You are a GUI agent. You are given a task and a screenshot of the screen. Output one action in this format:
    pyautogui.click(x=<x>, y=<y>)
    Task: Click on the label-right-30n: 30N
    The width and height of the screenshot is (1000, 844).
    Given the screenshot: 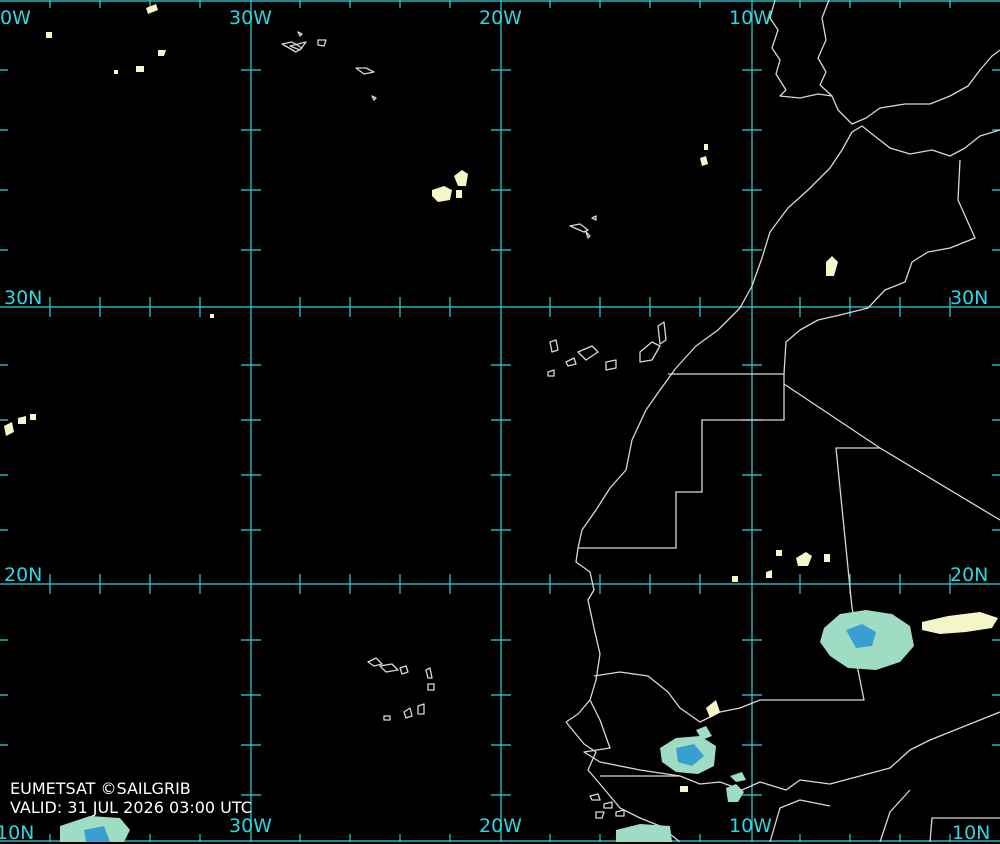 What is the action you would take?
    pyautogui.click(x=969, y=298)
    